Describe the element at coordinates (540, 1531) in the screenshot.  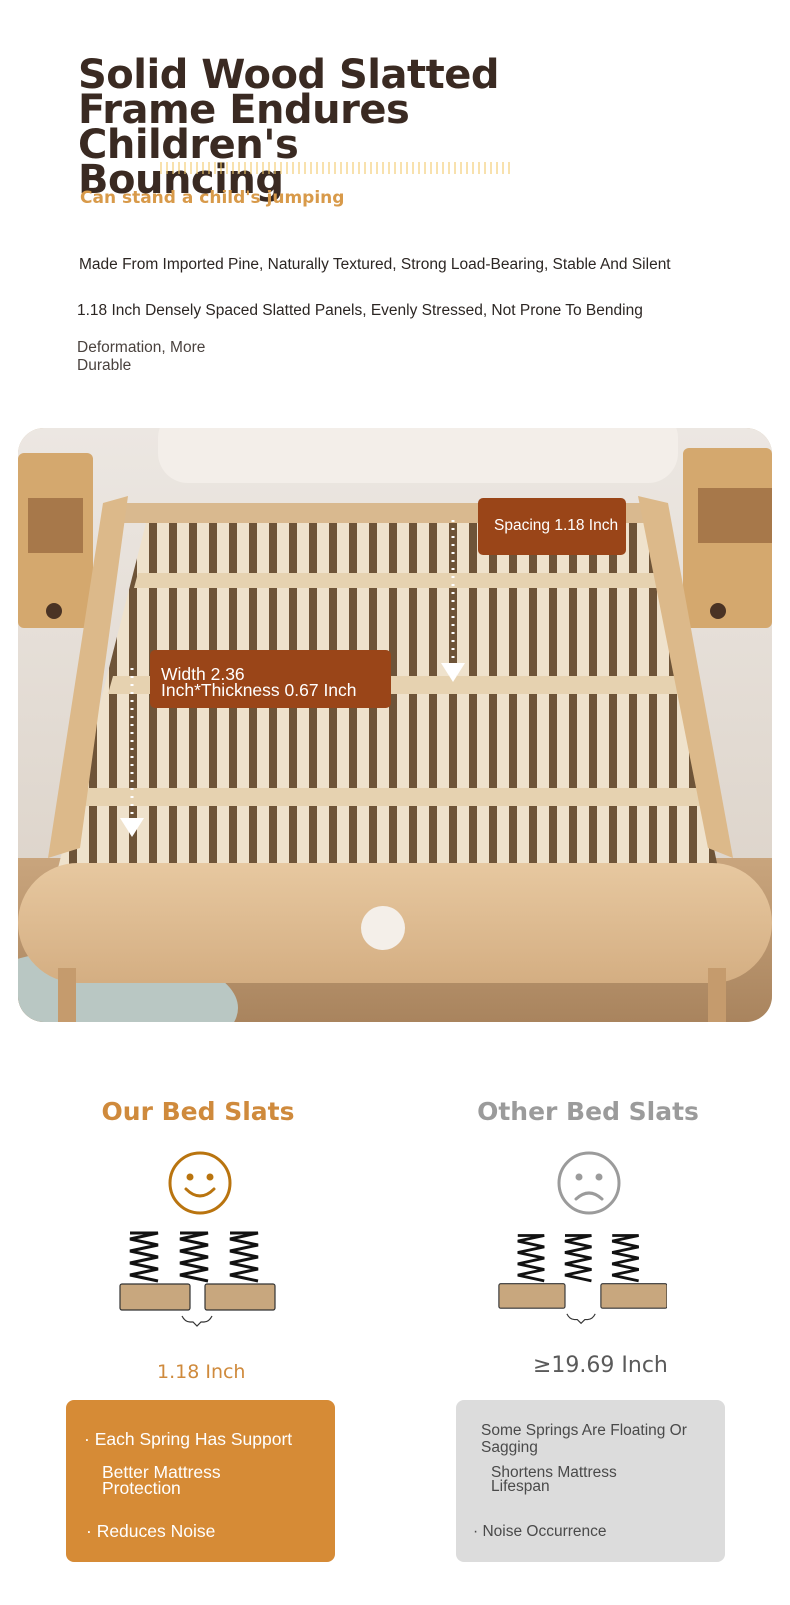
I see `drawback-noise: · Noise Occurrence` at that location.